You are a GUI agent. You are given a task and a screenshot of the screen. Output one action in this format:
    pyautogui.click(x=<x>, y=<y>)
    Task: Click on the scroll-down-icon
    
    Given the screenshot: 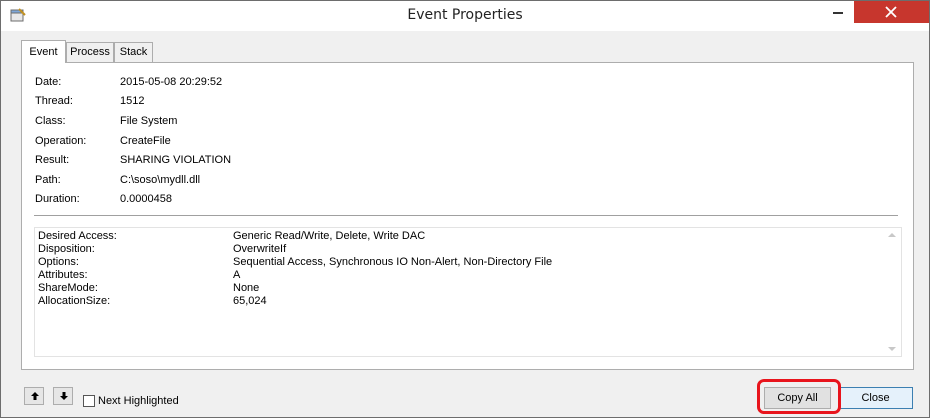 What is the action you would take?
    pyautogui.click(x=892, y=349)
    